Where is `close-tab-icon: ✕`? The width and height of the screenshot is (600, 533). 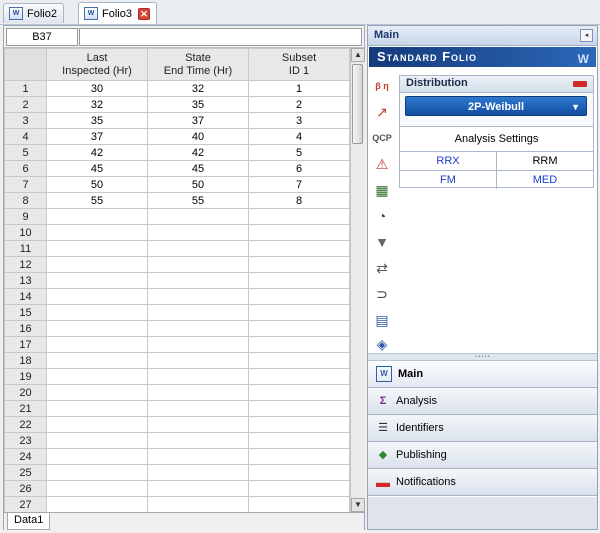
close-tab-icon: ✕ is located at coordinates (143, 13).